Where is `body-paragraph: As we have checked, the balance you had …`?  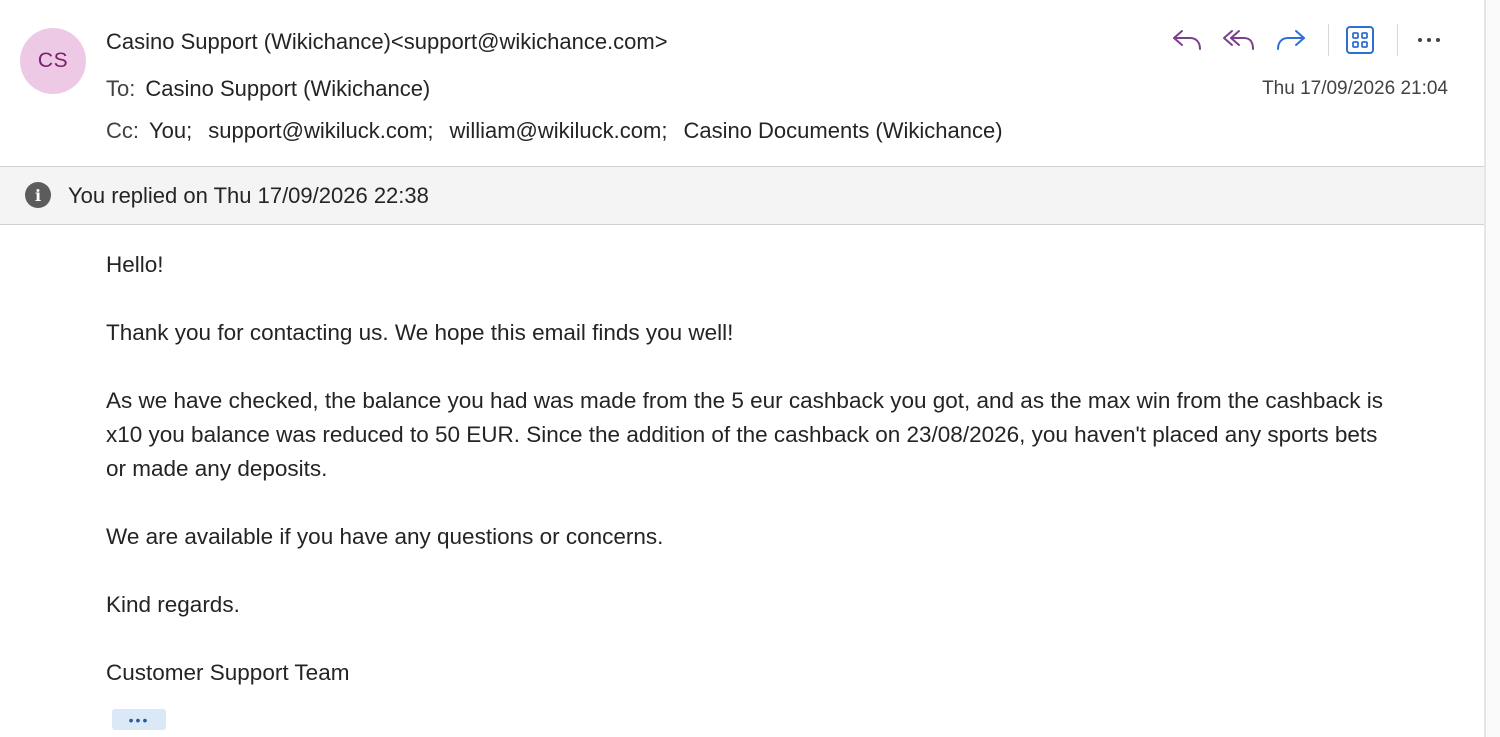 body-paragraph: As we have checked, the balance you had … is located at coordinates (744, 434).